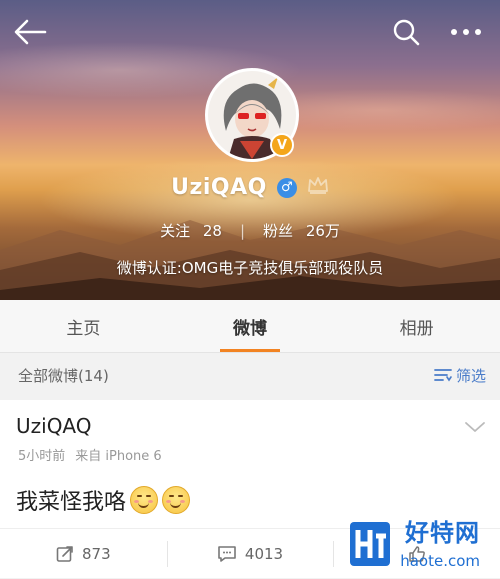 The image size is (500, 579). I want to click on back-button, so click(30, 32).